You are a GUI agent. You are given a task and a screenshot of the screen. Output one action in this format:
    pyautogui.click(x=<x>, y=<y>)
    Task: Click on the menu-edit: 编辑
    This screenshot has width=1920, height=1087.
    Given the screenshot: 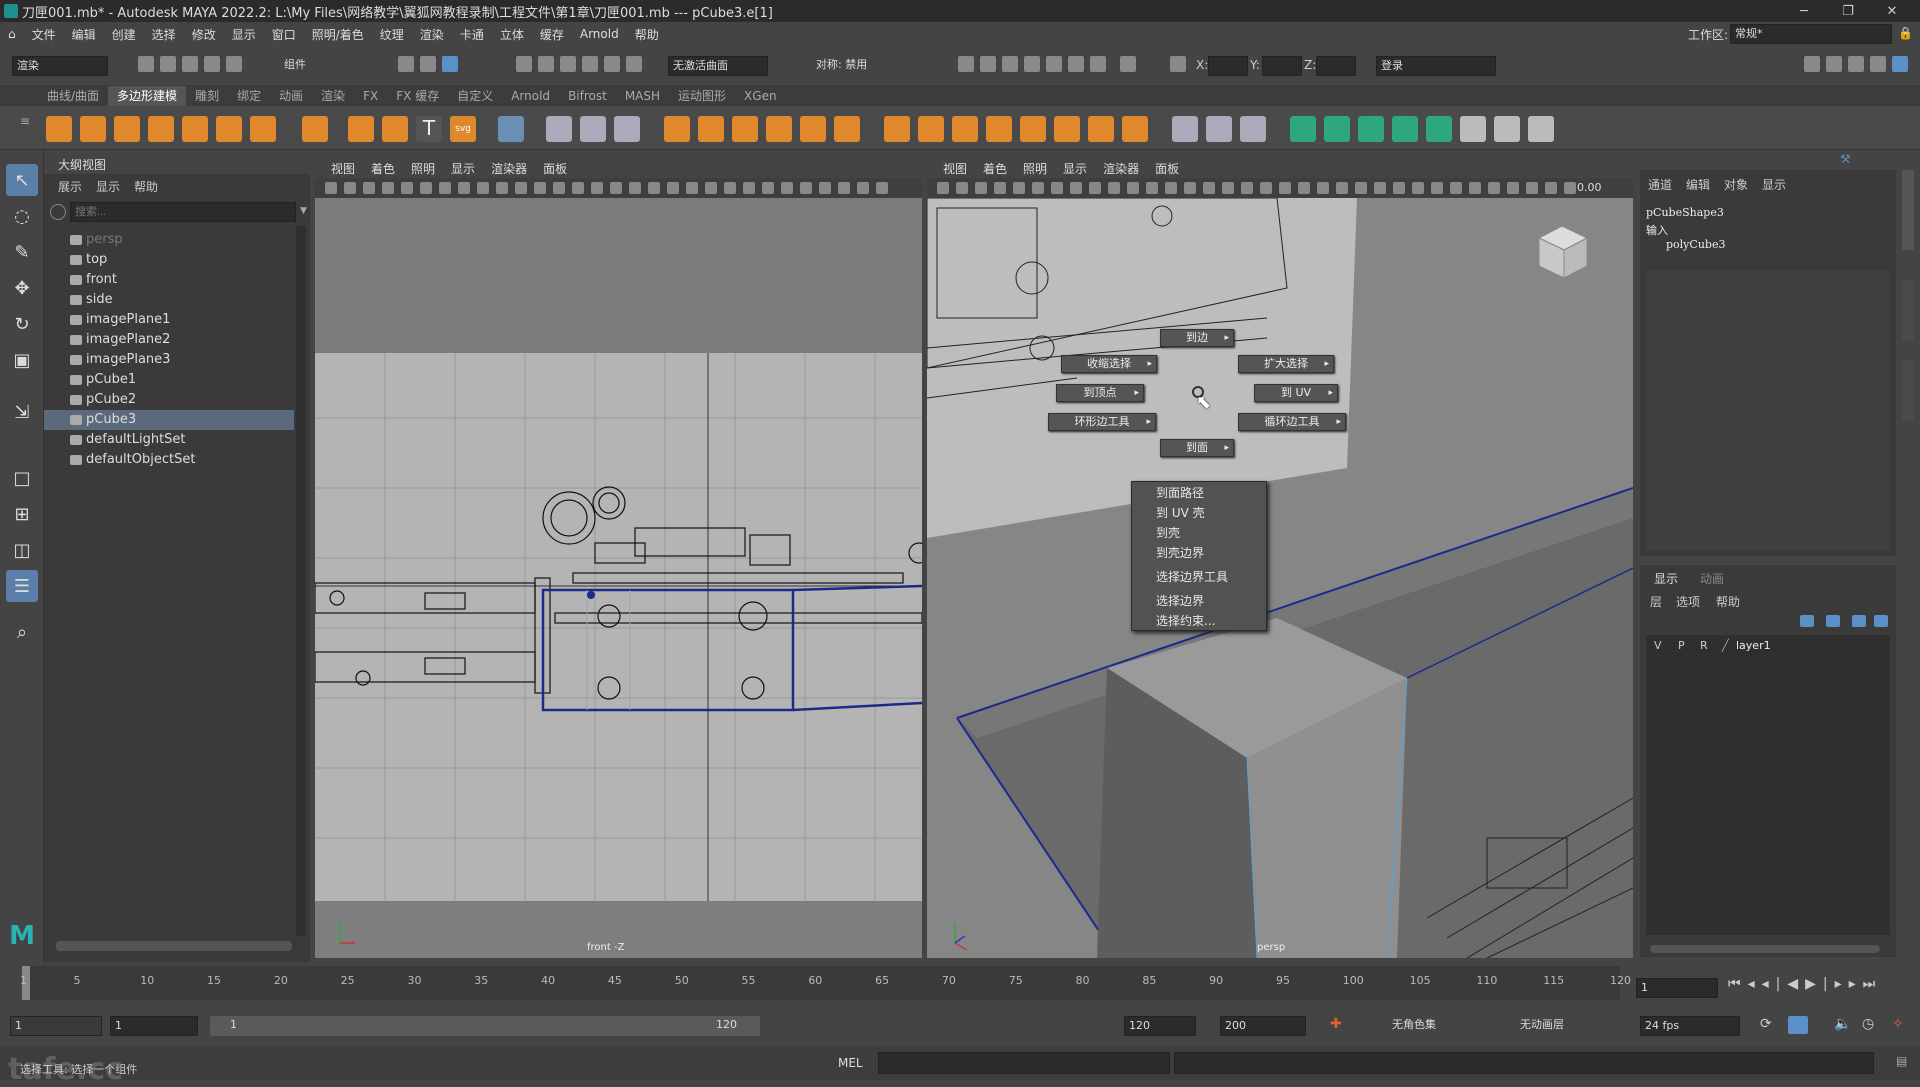 What is the action you would take?
    pyautogui.click(x=84, y=34)
    